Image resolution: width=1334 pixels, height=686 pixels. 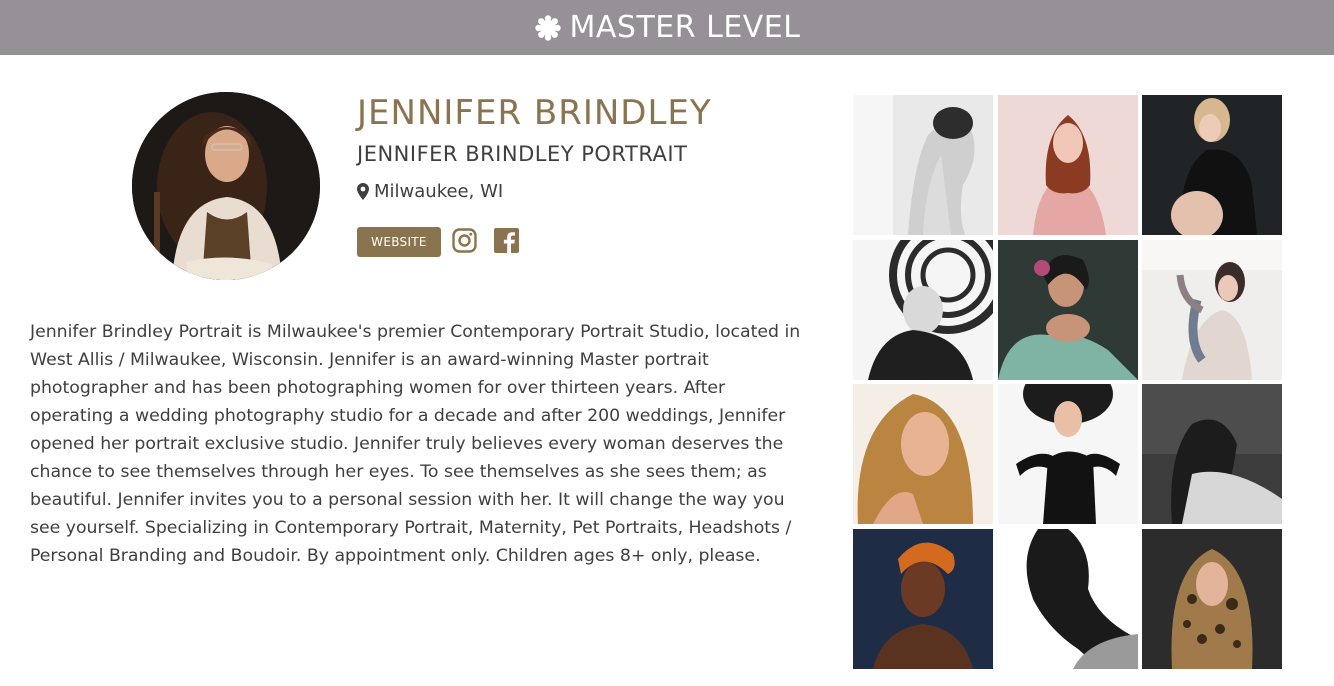 I want to click on location: Milwaukee, WI, so click(x=430, y=191).